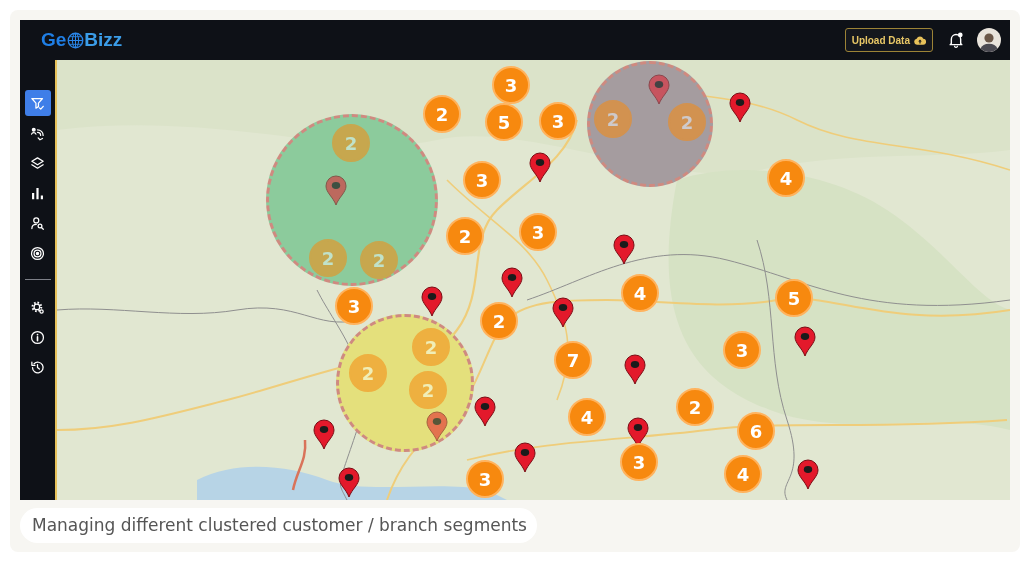 This screenshot has height=567, width=1031. Describe the element at coordinates (37, 367) in the screenshot. I see `history-icon` at that location.